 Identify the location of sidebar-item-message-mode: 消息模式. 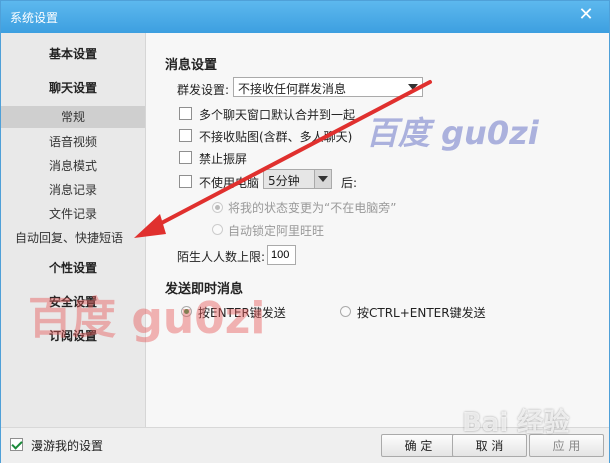
(73, 166).